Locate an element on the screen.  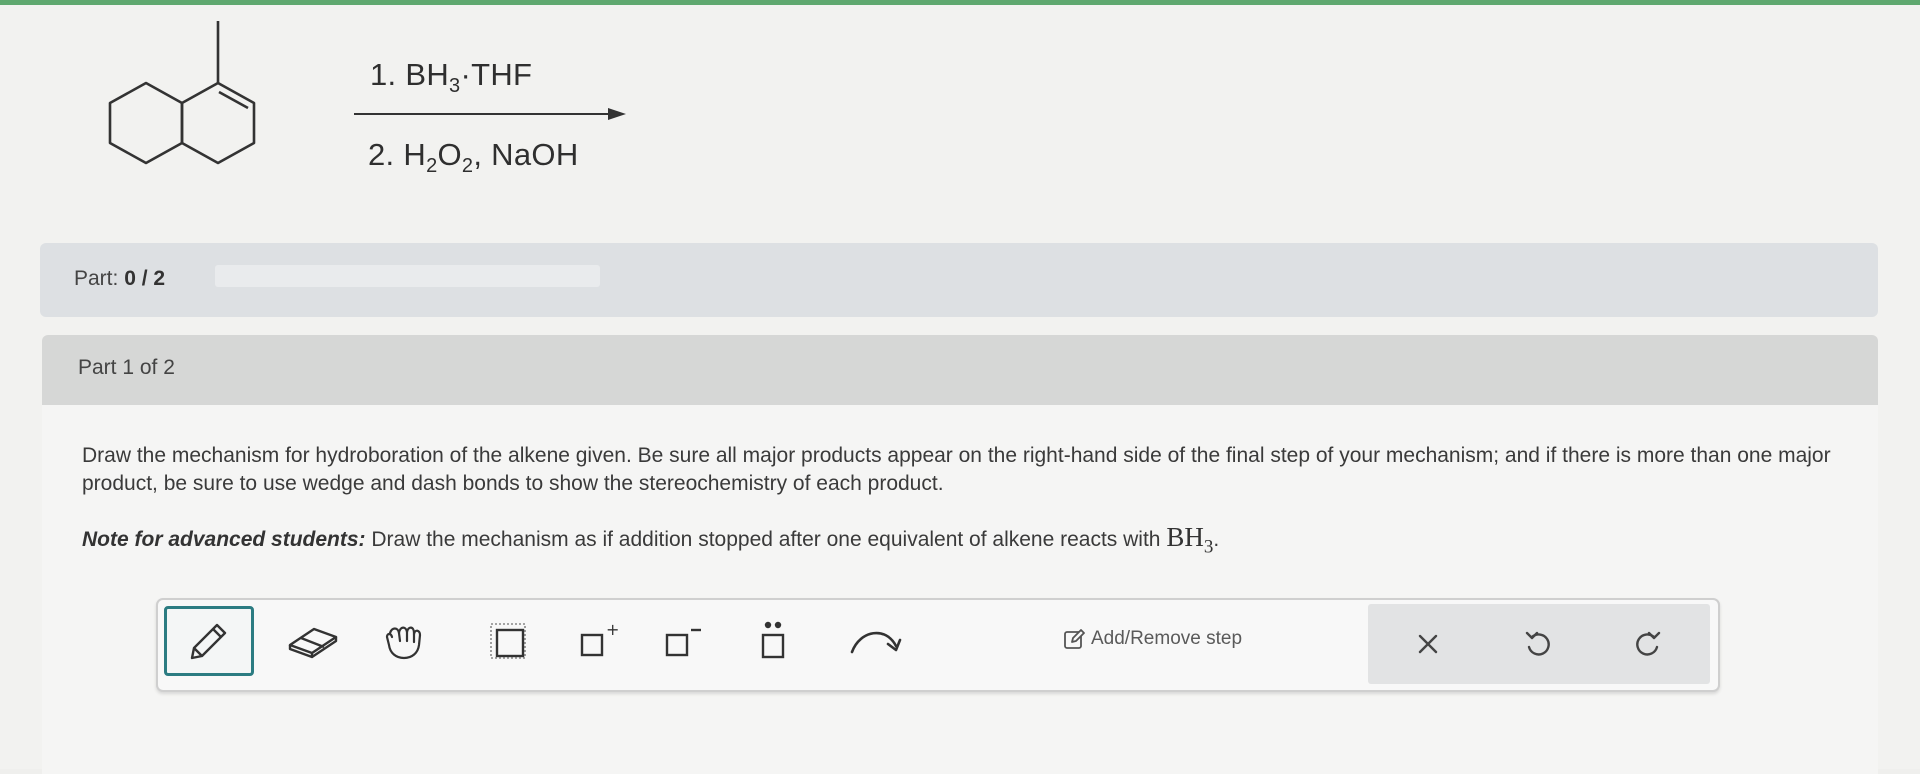
note-label: Note for advanced students: is located at coordinates (224, 539).